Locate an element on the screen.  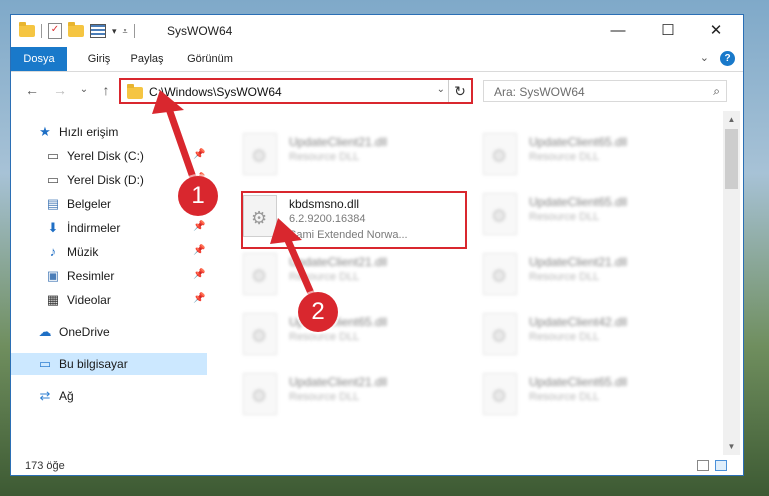
sidebar-item-quick-access: ★ Hızlı erişim is located at coordinates (109, 132).